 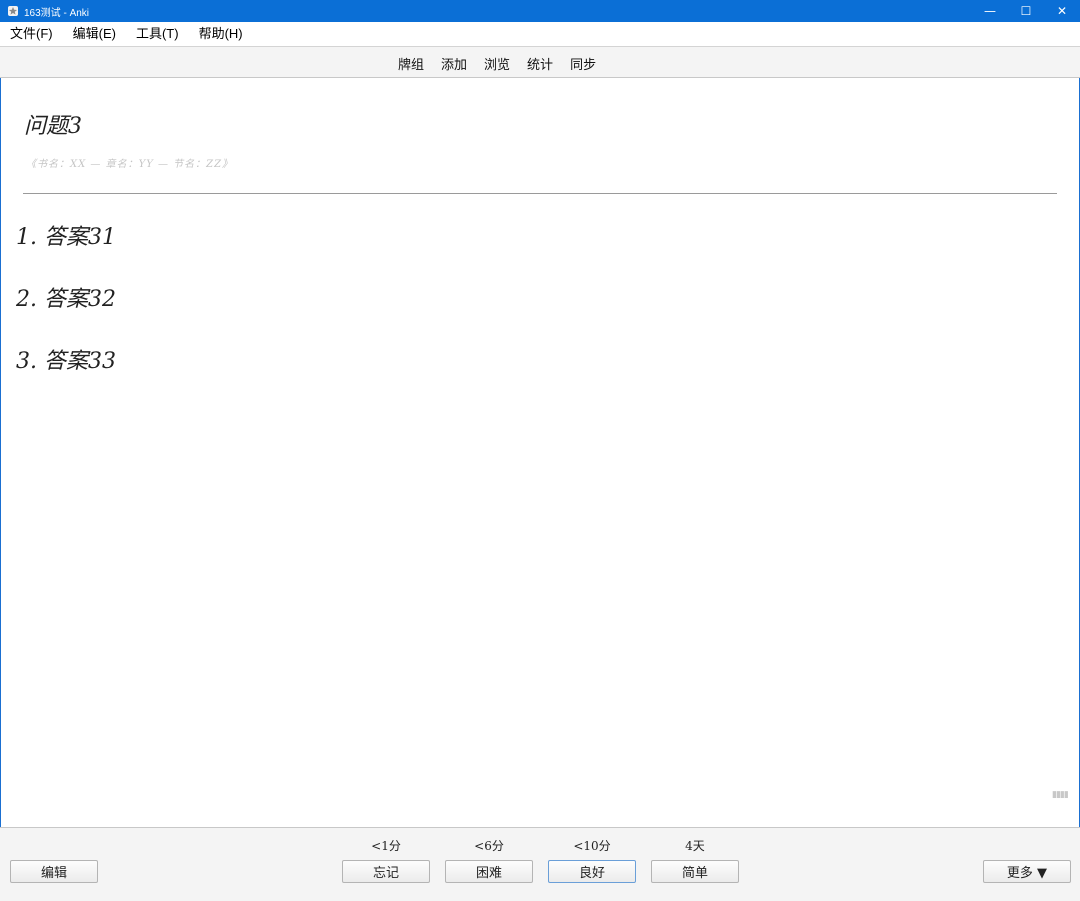 What do you see at coordinates (540, 864) in the screenshot?
I see `review-bottom-bar: 编辑 <1分 <6分 <10分 4天 忘记 困难 良好 简单 更多 ▼` at bounding box center [540, 864].